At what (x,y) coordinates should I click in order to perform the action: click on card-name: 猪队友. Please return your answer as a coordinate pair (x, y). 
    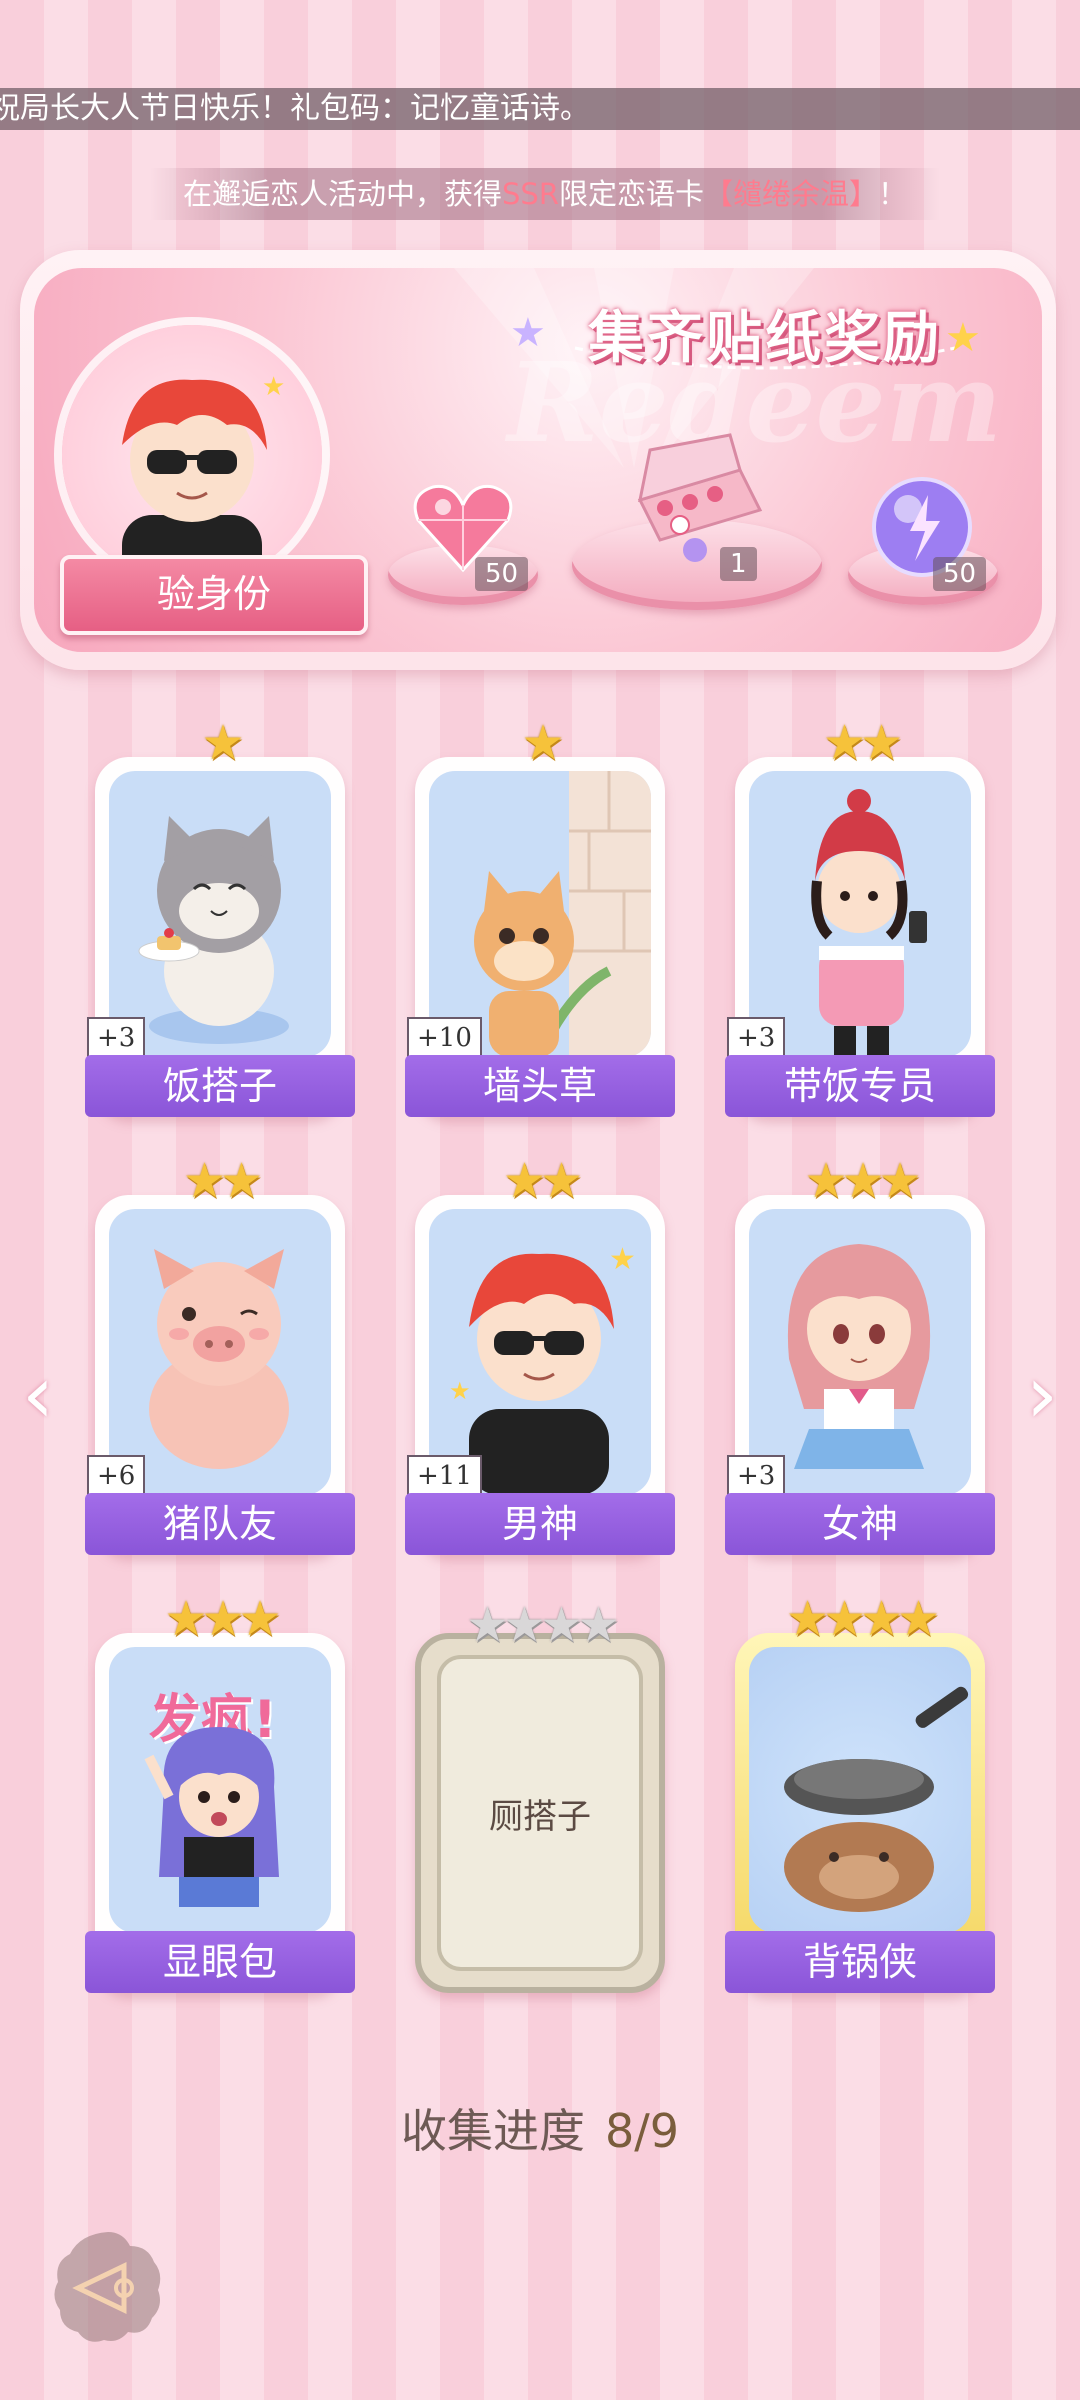
    Looking at the image, I should click on (220, 1524).